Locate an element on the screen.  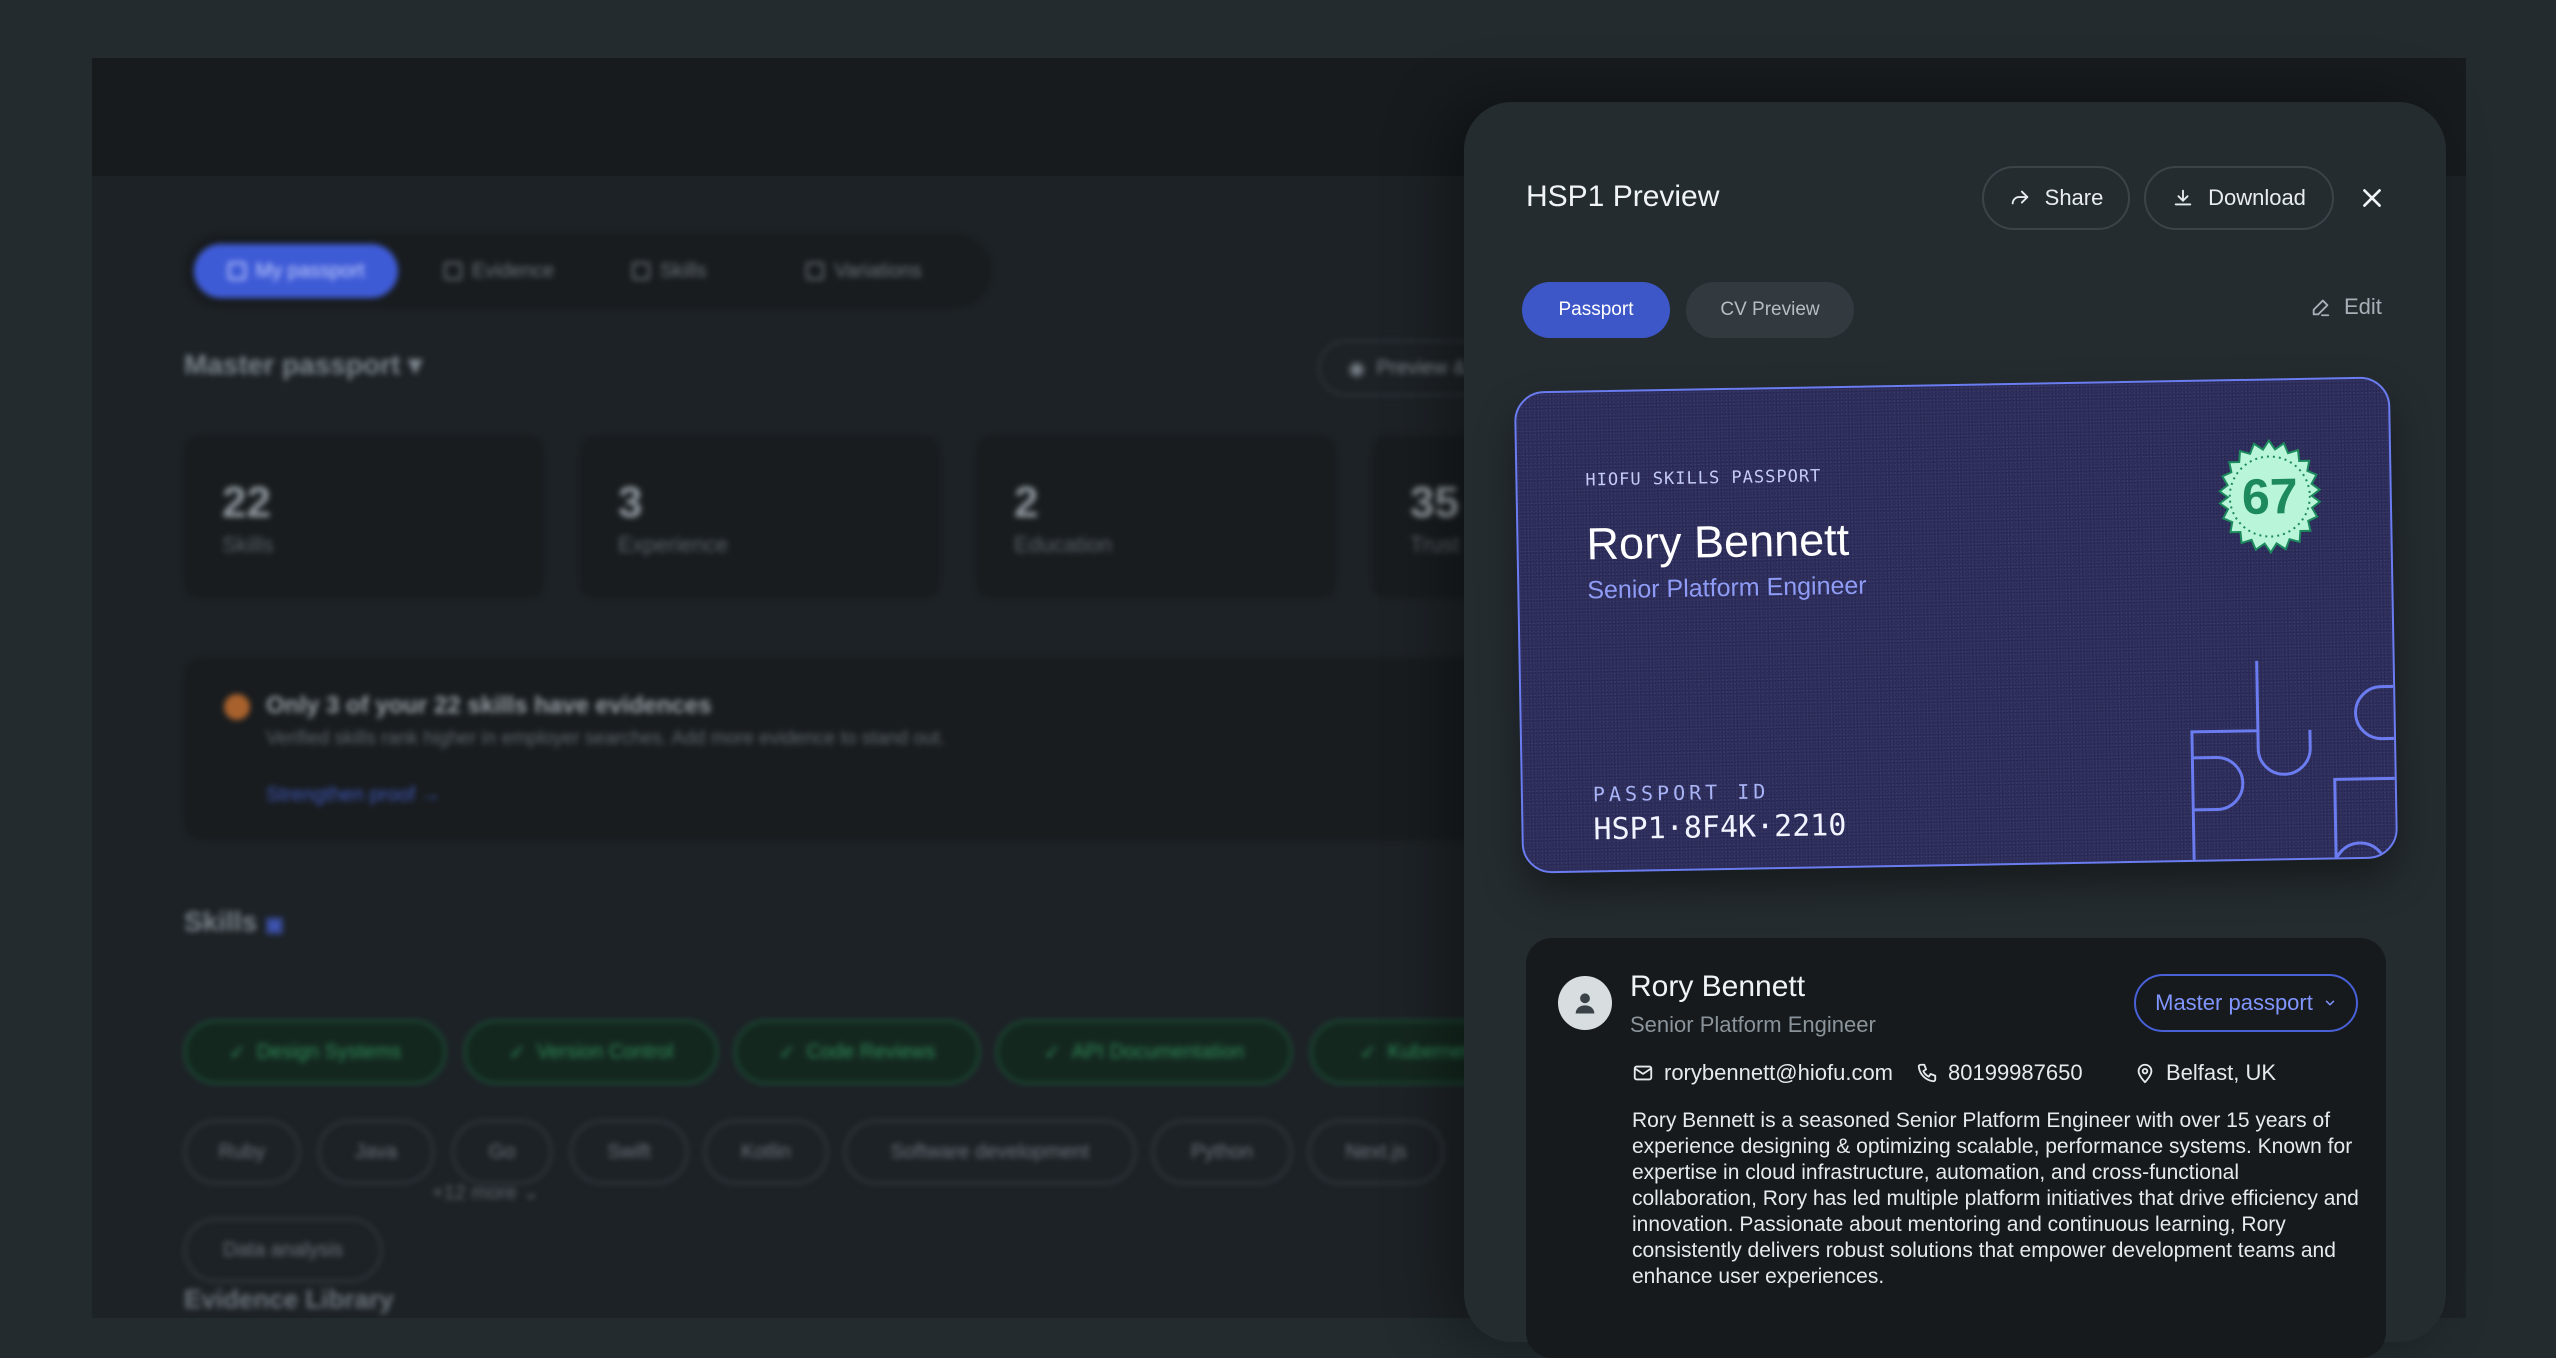
chevron-down-icon is located at coordinates (2330, 1003).